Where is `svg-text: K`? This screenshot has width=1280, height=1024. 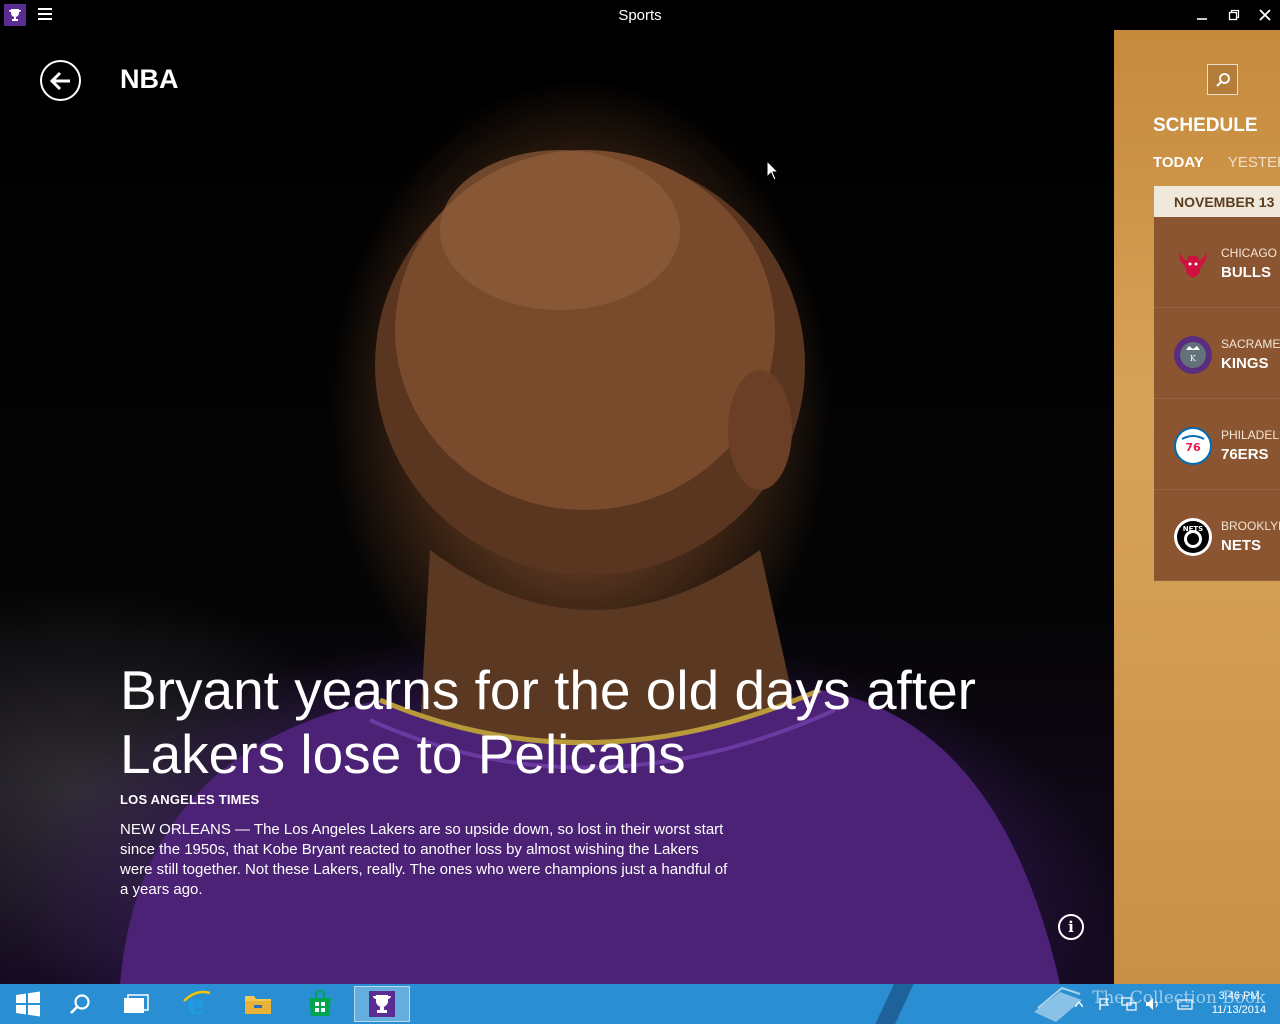
svg-text: K is located at coordinates (1193, 358).